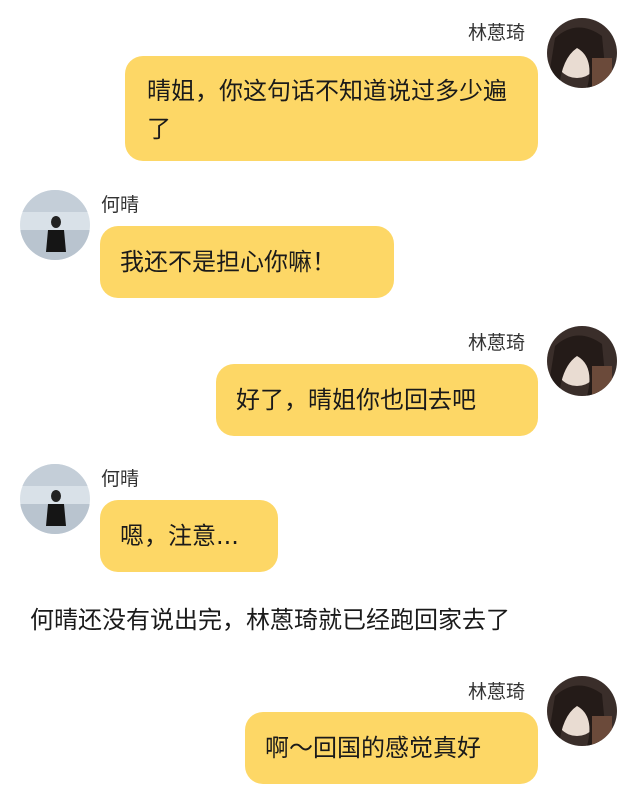 The height and width of the screenshot is (795, 640). What do you see at coordinates (331, 108) in the screenshot?
I see `message-bubble: 晴姐，你这句话不知道说过多少遍了` at bounding box center [331, 108].